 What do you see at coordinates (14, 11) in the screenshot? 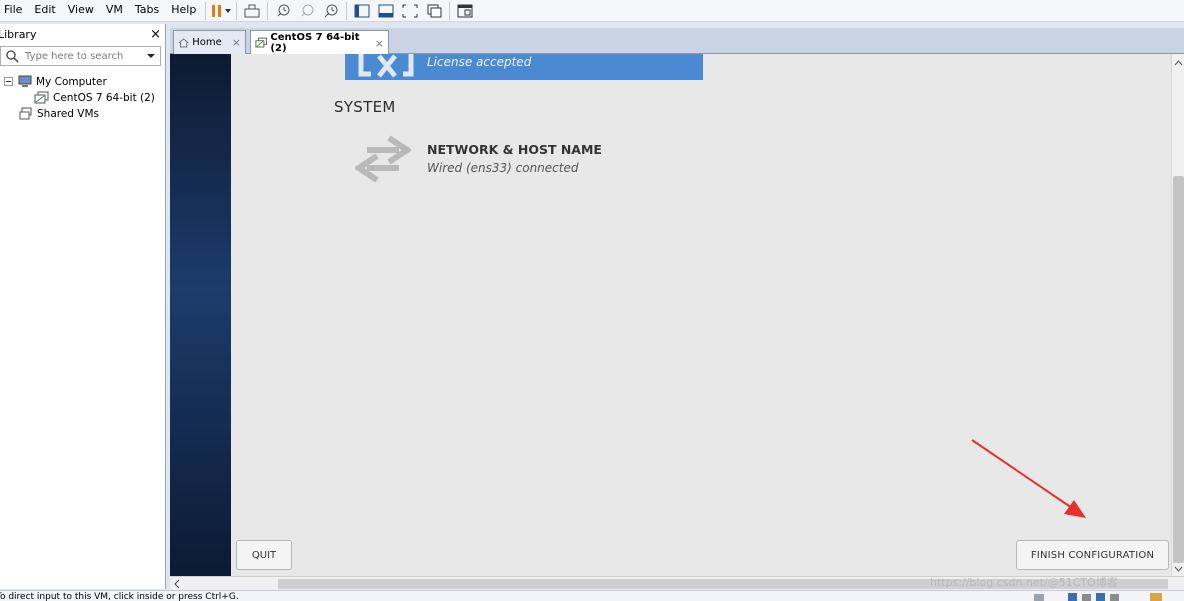
I see `menu-file: File` at bounding box center [14, 11].